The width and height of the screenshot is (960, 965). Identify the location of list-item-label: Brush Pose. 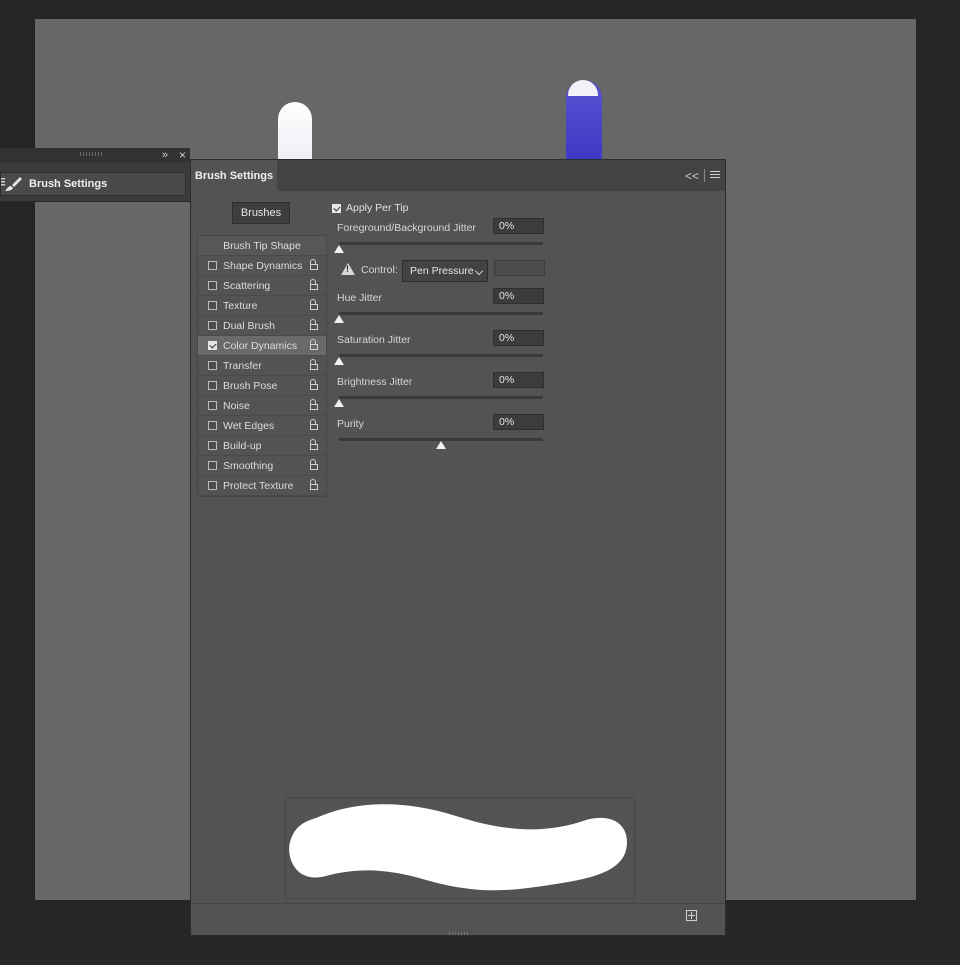
(250, 385).